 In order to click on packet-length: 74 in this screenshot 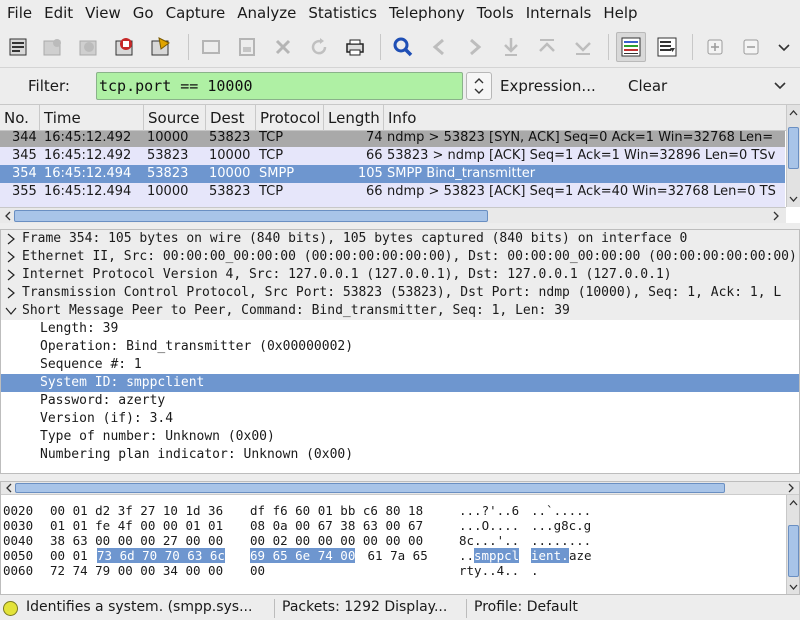, I will do `click(374, 138)`.